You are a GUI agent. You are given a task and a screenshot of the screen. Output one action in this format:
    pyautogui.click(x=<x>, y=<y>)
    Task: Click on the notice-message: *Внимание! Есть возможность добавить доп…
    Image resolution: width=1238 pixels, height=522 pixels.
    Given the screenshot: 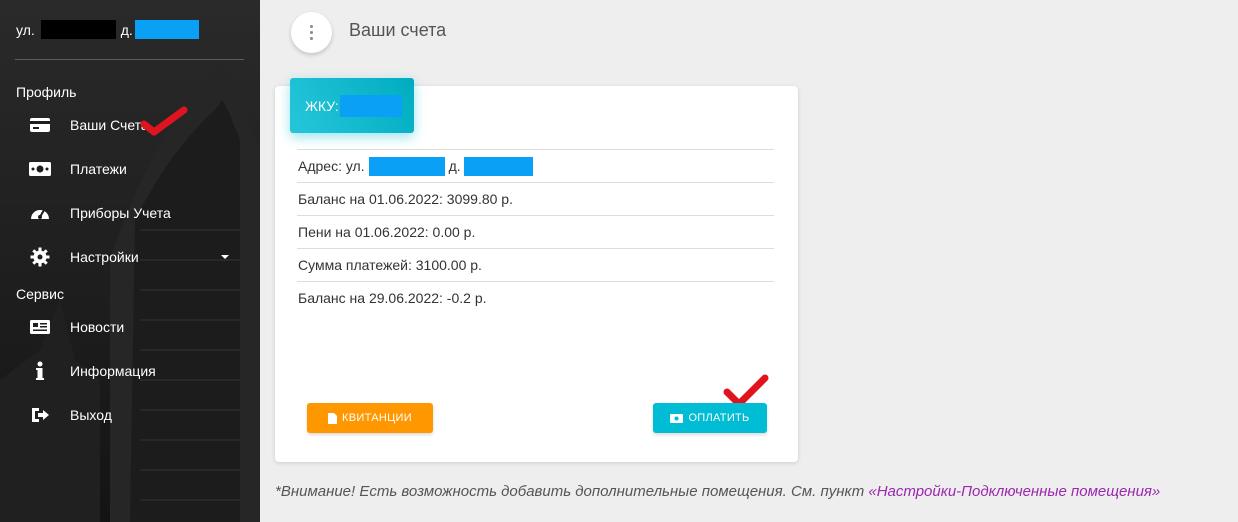 What is the action you would take?
    pyautogui.click(x=572, y=491)
    